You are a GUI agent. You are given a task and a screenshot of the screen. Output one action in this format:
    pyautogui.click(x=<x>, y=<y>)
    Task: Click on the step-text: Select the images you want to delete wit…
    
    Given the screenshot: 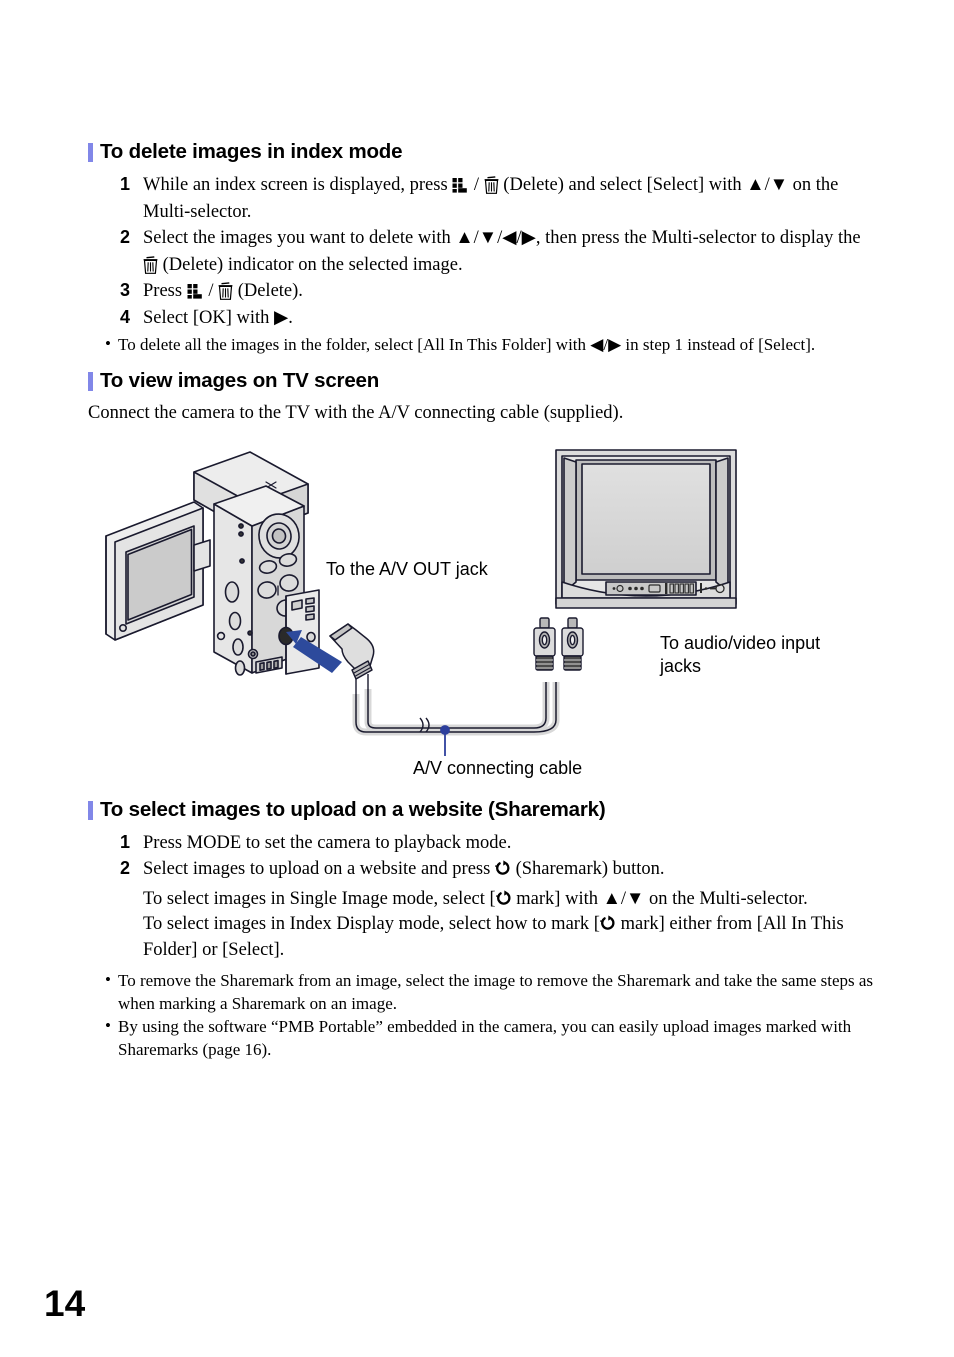 What is the action you would take?
    pyautogui.click(x=502, y=251)
    